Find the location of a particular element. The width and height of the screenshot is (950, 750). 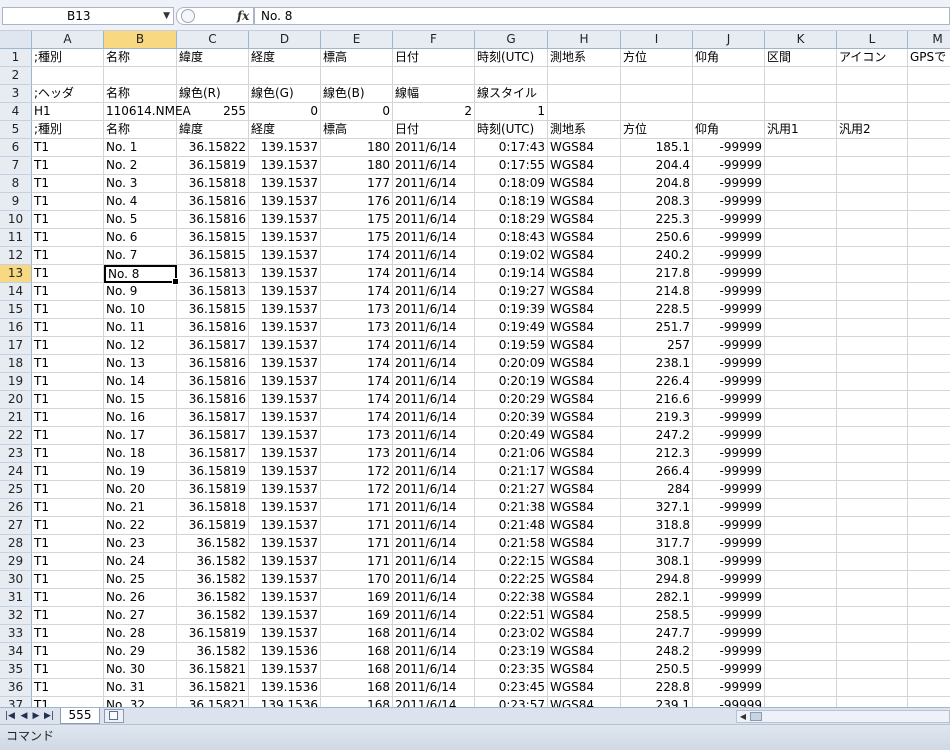

cell-D6: 139.1537 is located at coordinates (285, 148).